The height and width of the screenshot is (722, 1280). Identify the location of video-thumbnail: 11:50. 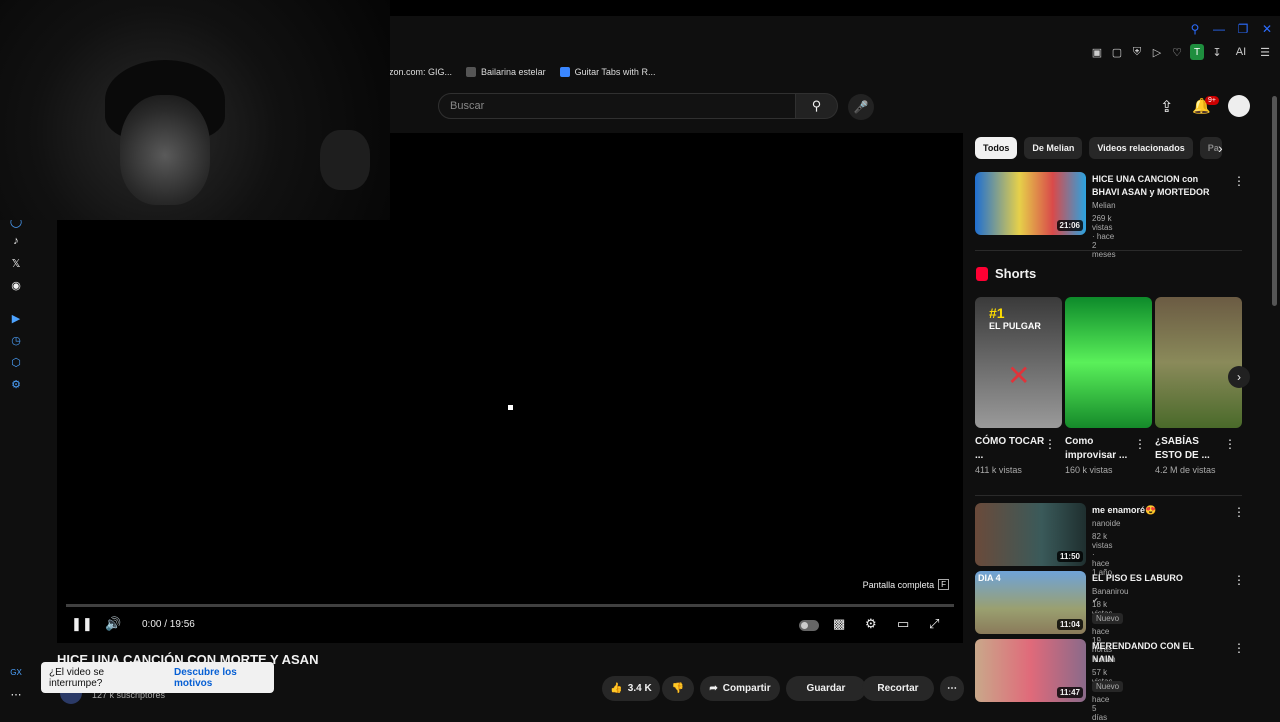
(1030, 534).